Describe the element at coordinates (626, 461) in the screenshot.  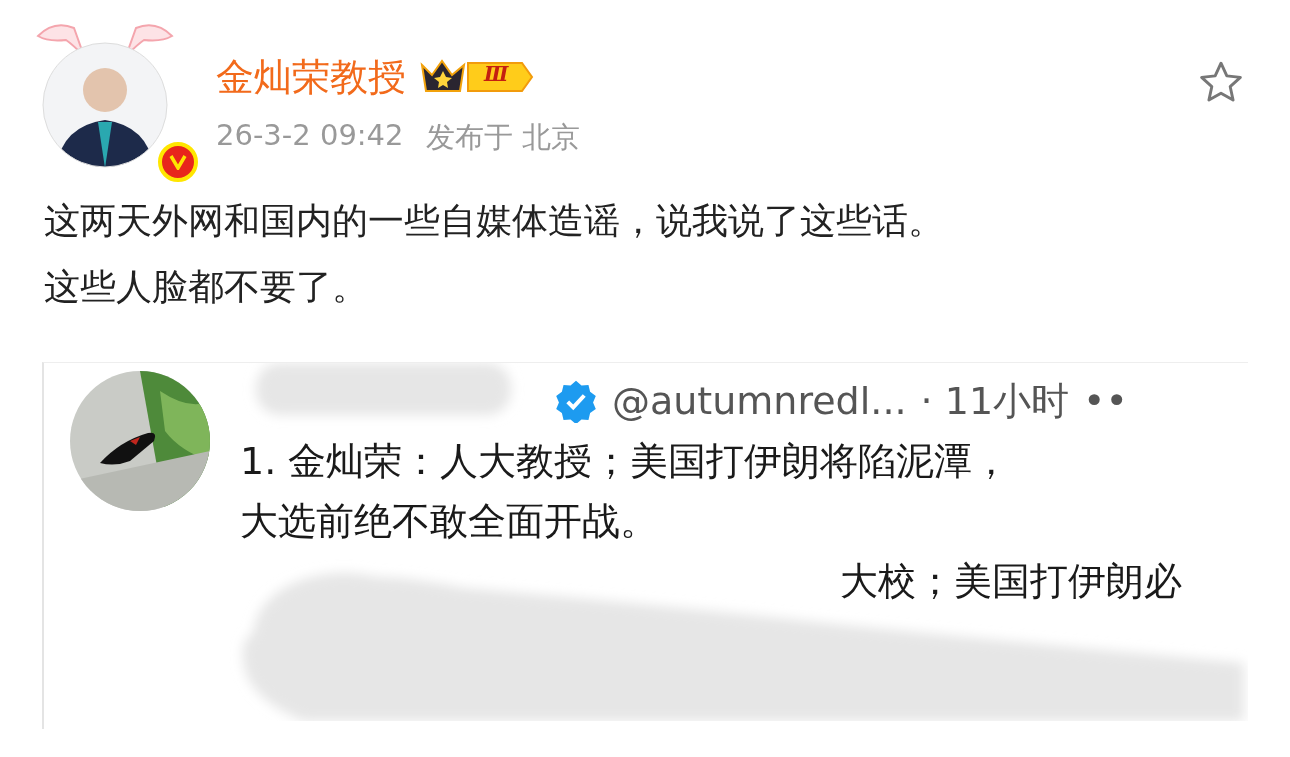
I see `quoted-text: 1. 金灿荣：人大教授；美国打伊朗将陷泥潭，` at that location.